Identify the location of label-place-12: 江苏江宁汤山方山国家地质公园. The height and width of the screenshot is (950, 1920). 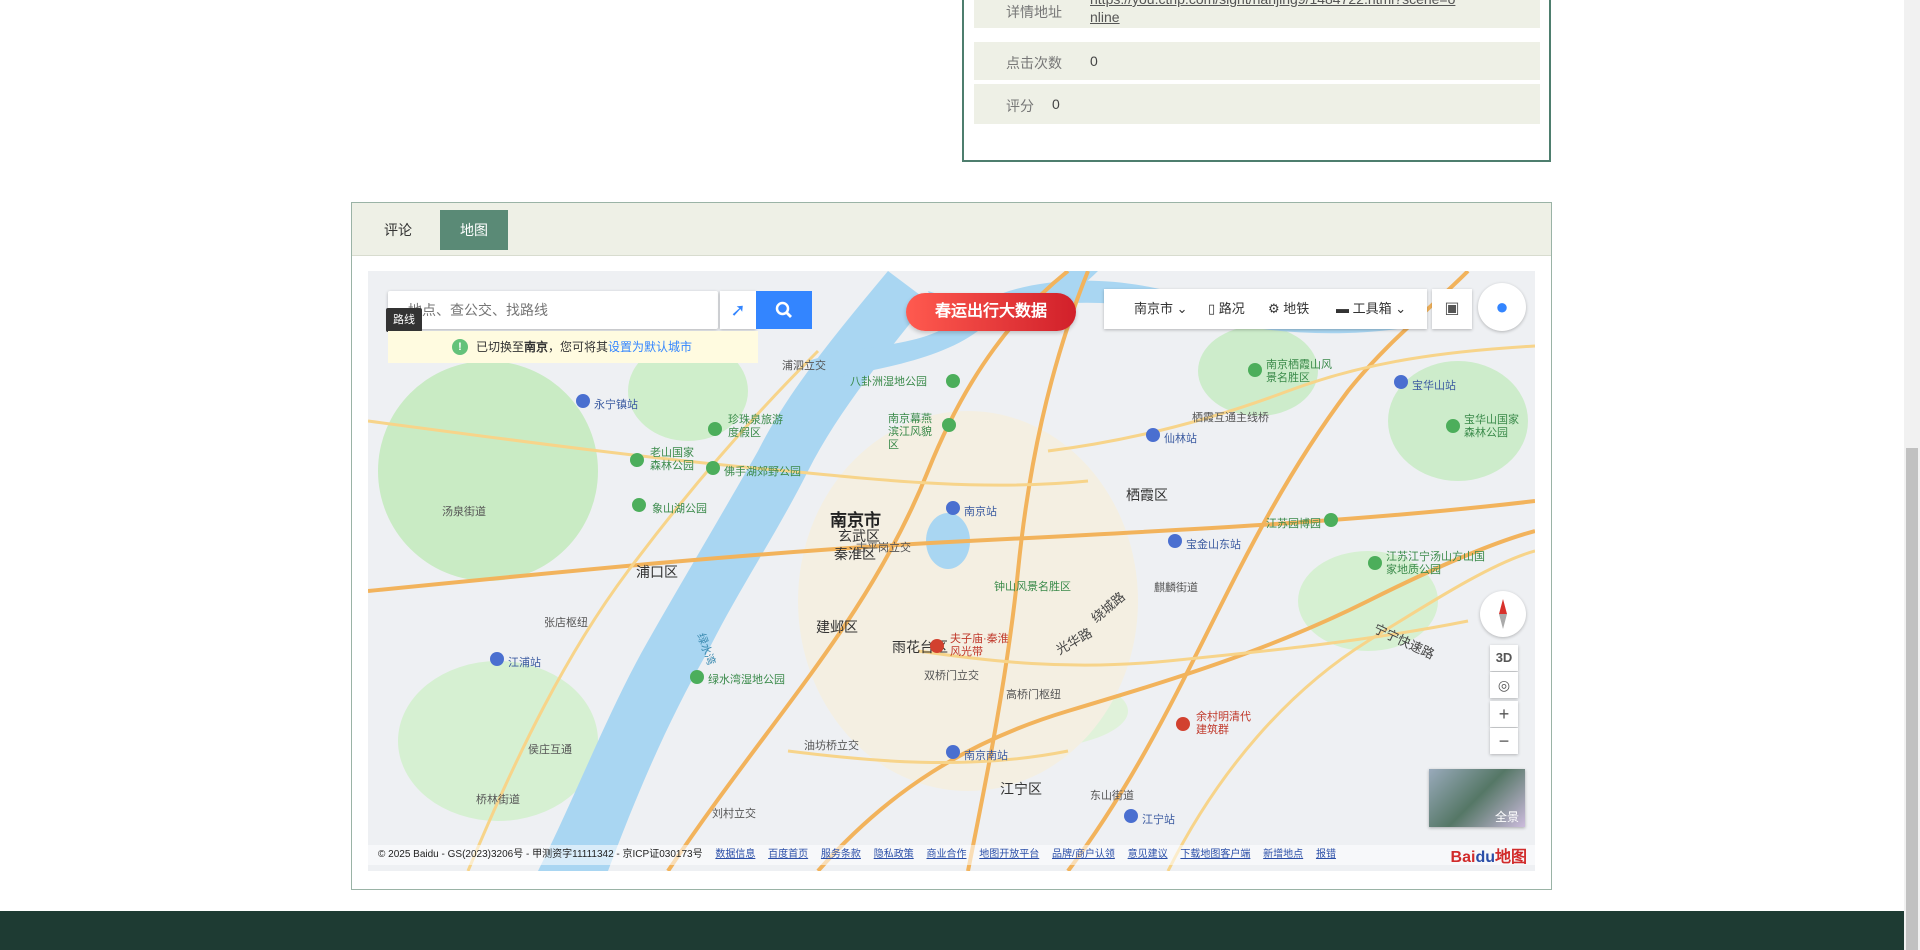
(1435, 563).